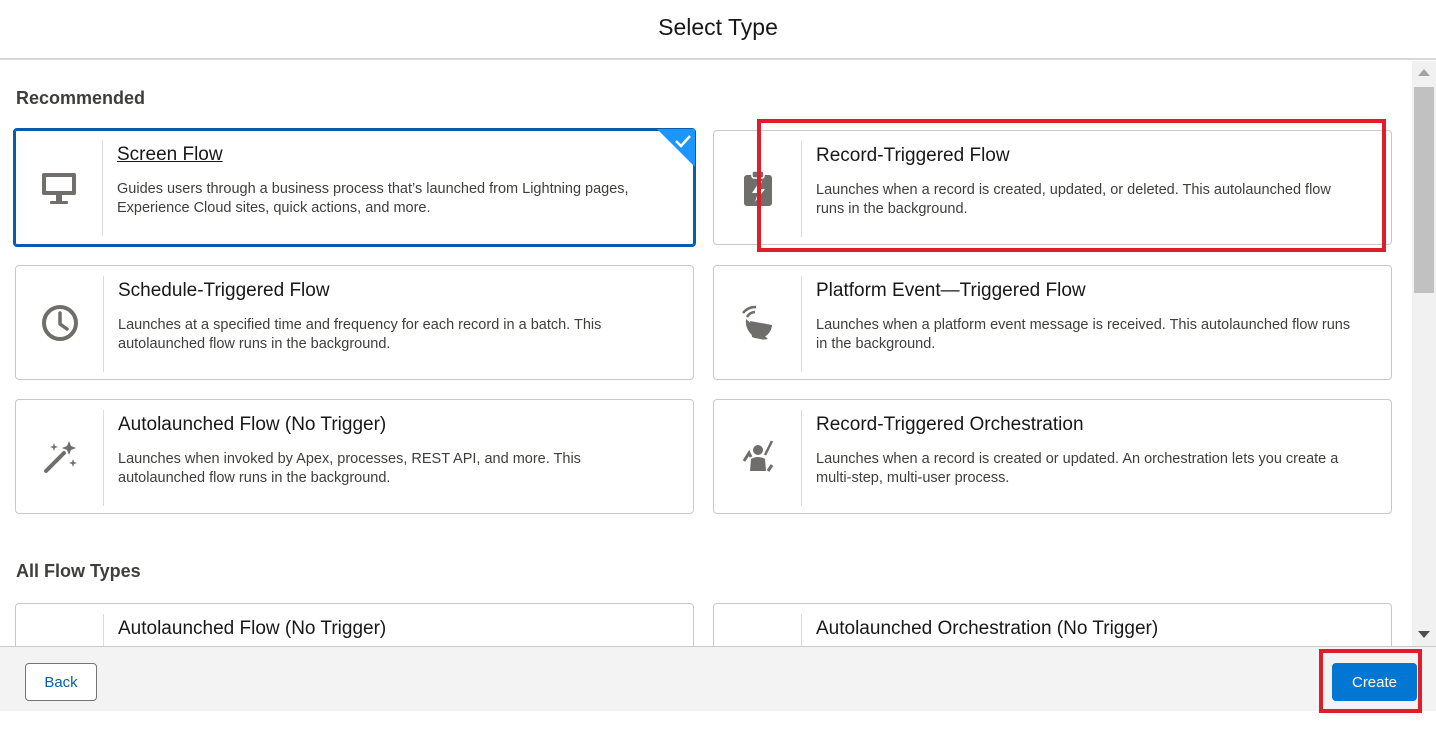 Image resolution: width=1436 pixels, height=737 pixels. I want to click on modal-footer: Back Create, so click(718, 678).